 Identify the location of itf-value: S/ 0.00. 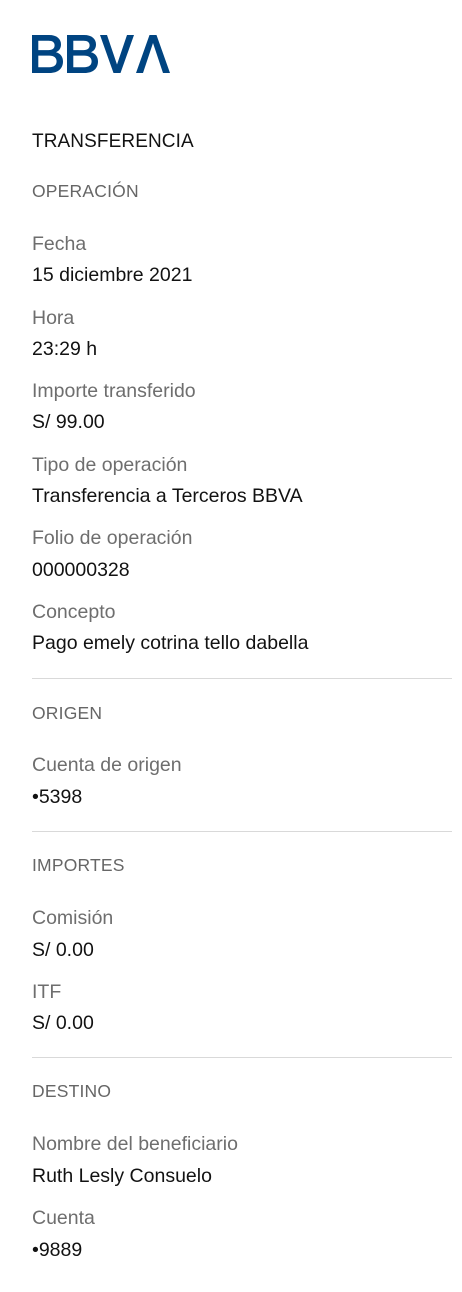
(63, 1023).